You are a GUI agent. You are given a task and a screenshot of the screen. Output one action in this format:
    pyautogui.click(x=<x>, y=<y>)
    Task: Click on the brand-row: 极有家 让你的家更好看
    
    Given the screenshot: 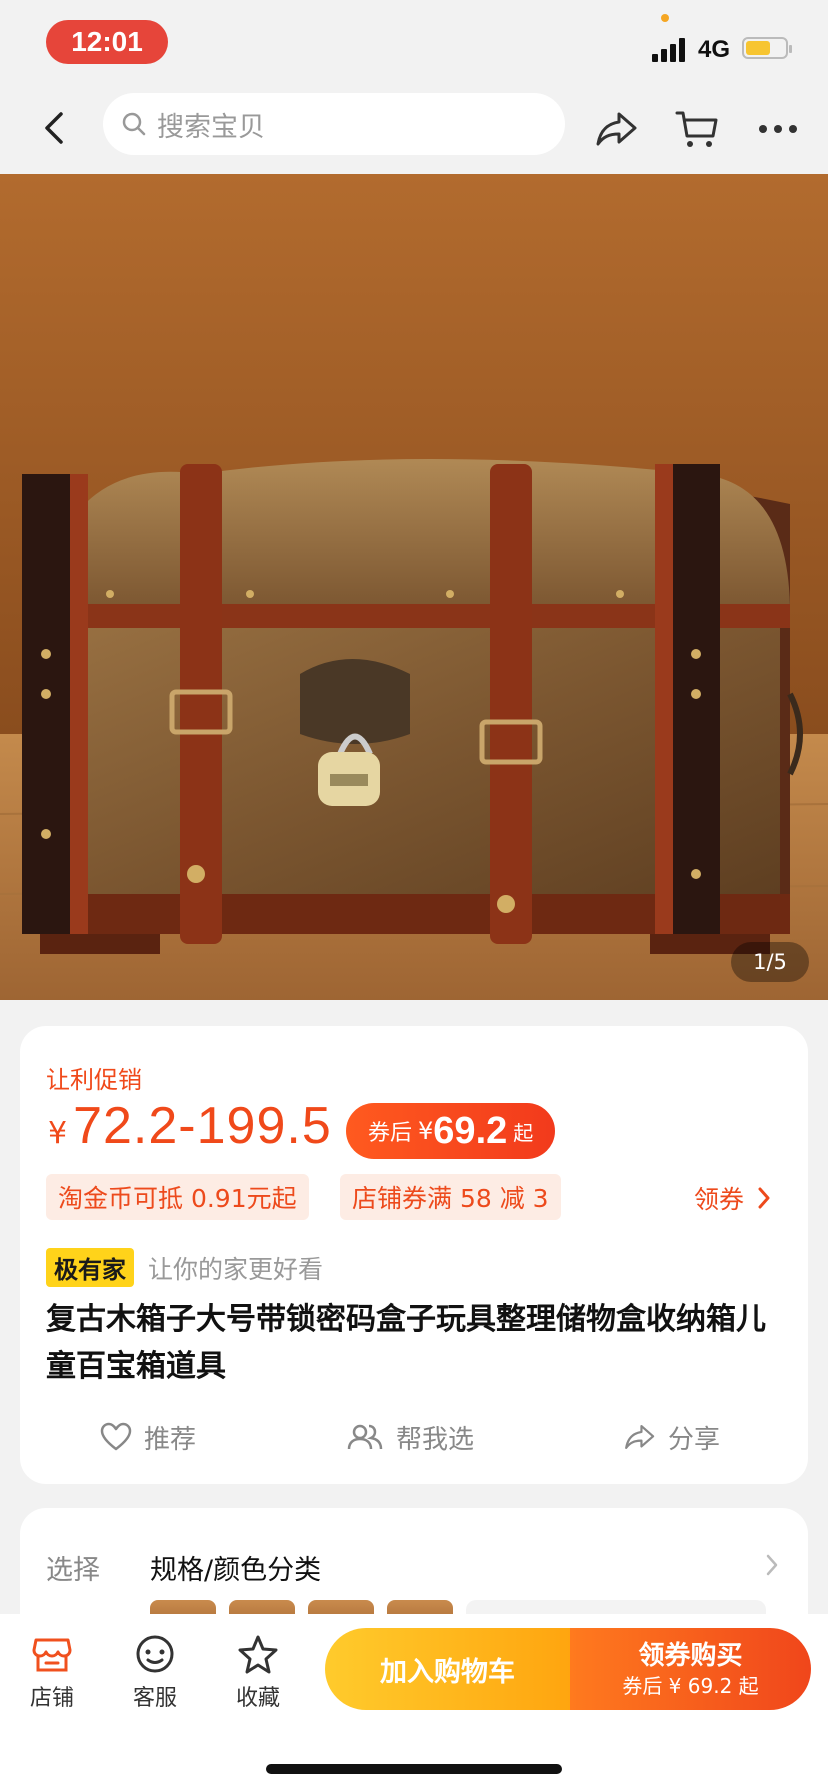 What is the action you would take?
    pyautogui.click(x=184, y=1267)
    